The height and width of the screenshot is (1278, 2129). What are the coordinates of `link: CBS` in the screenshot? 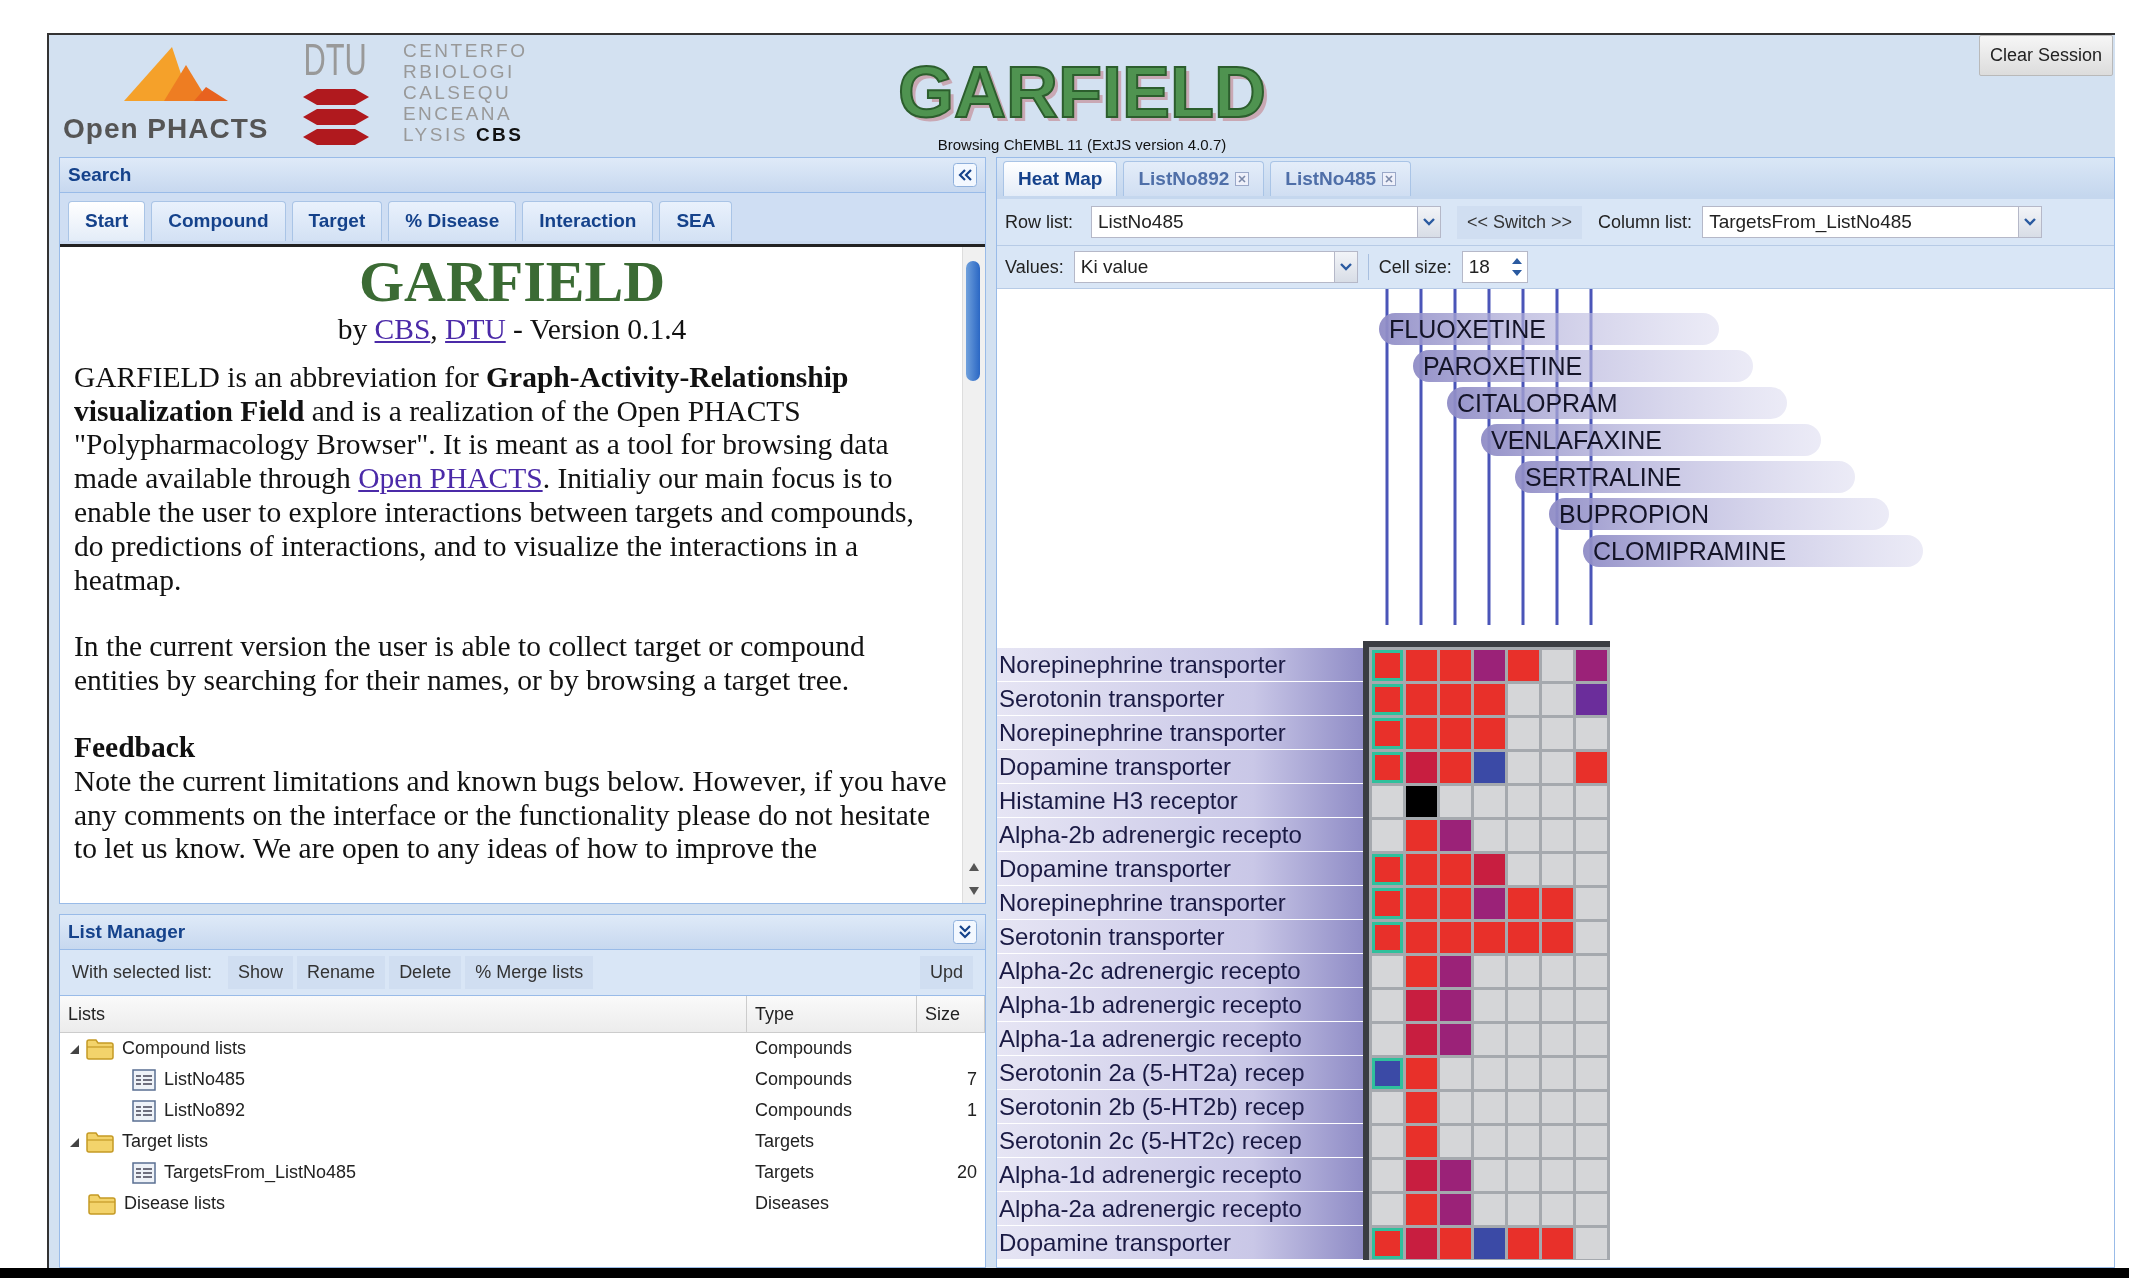 It's located at (402, 329).